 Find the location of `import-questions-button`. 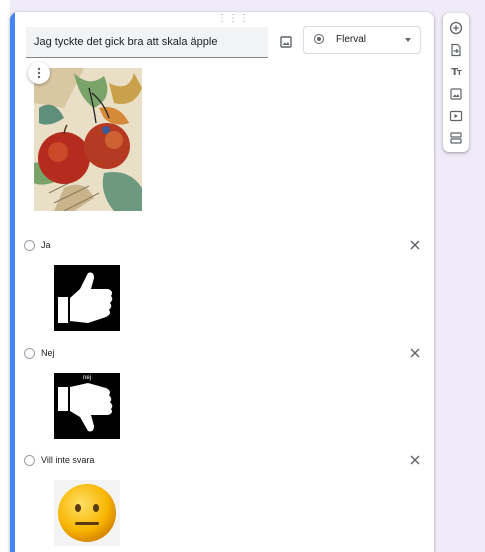

import-questions-button is located at coordinates (456, 50).